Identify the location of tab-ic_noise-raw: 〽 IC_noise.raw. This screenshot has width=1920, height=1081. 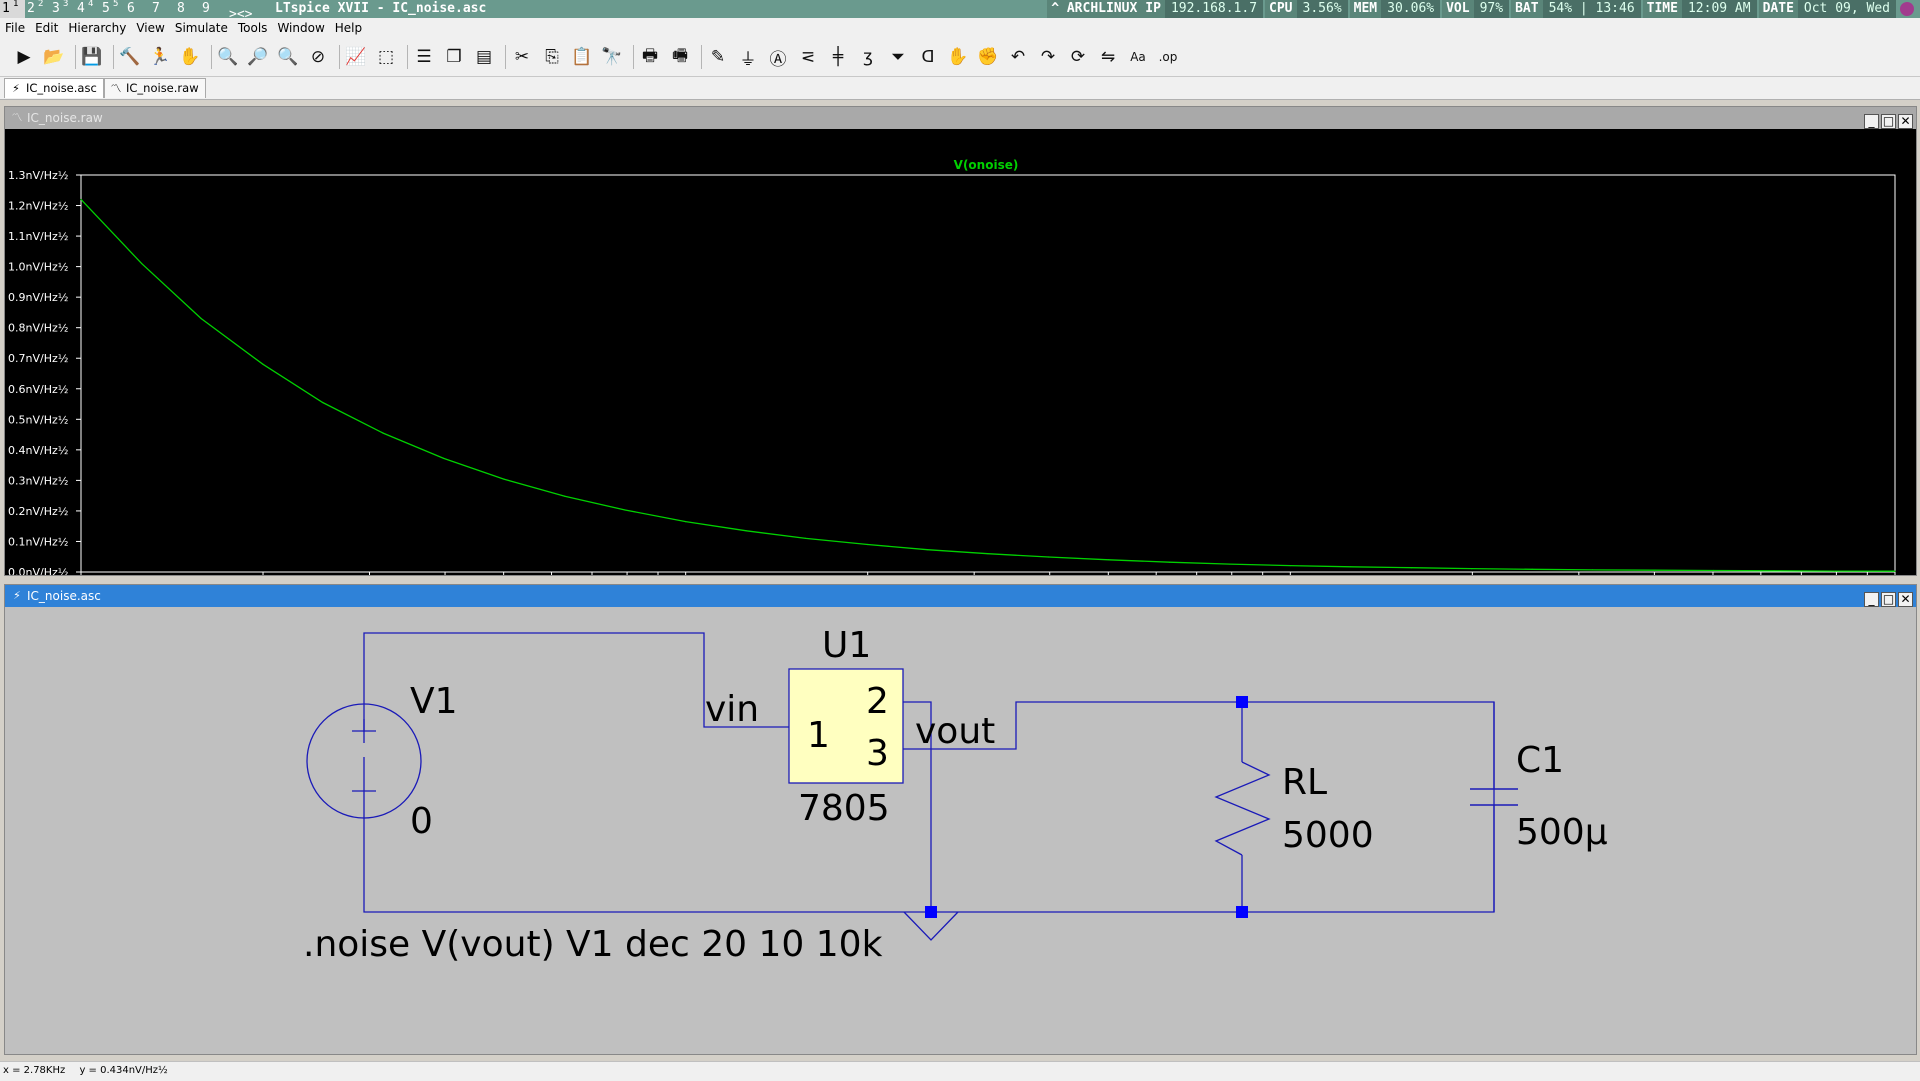
(155, 88).